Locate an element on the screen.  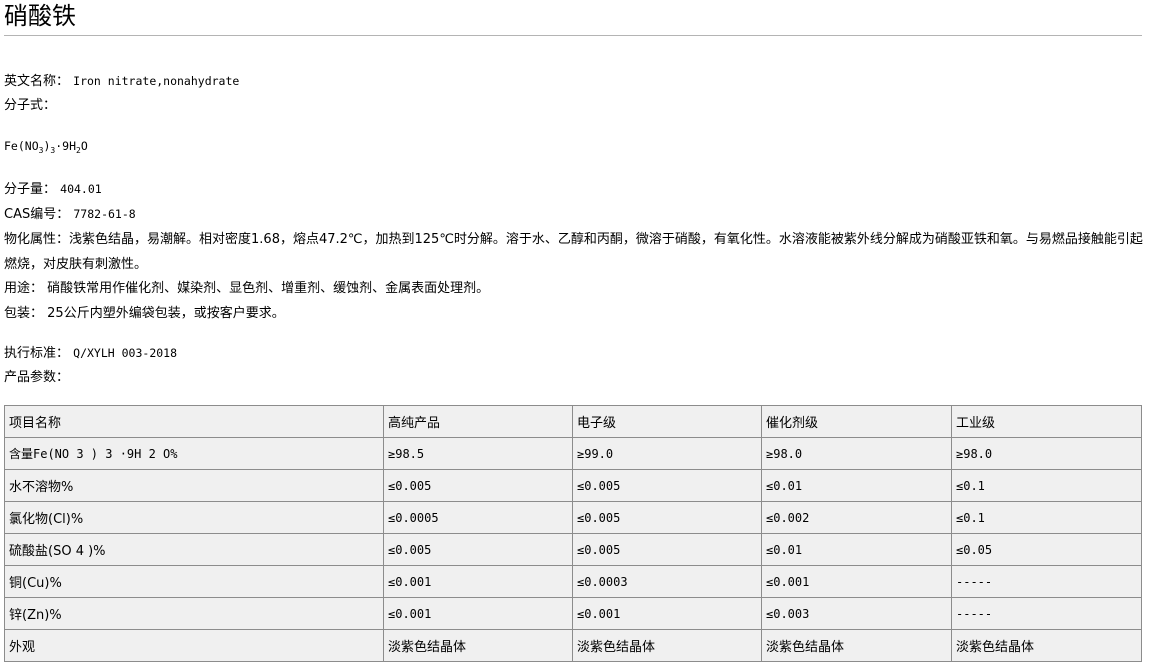
header-cell: 电子级 is located at coordinates (667, 421).